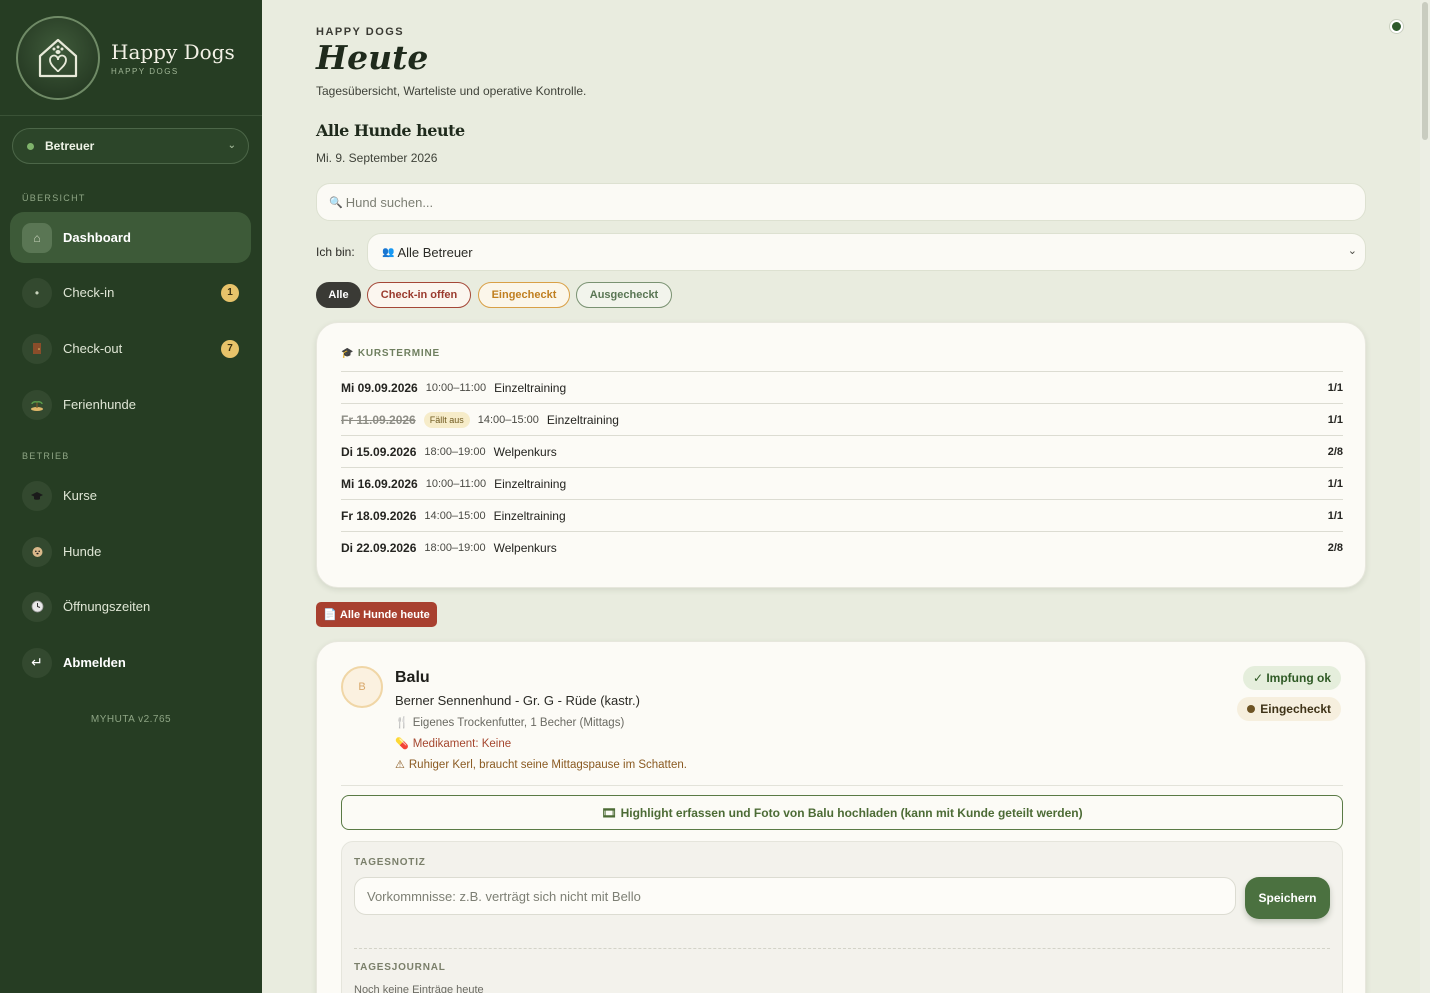 This screenshot has width=1430, height=993. What do you see at coordinates (379, 451) in the screenshot?
I see `course-date: Di 15.09.2026` at bounding box center [379, 451].